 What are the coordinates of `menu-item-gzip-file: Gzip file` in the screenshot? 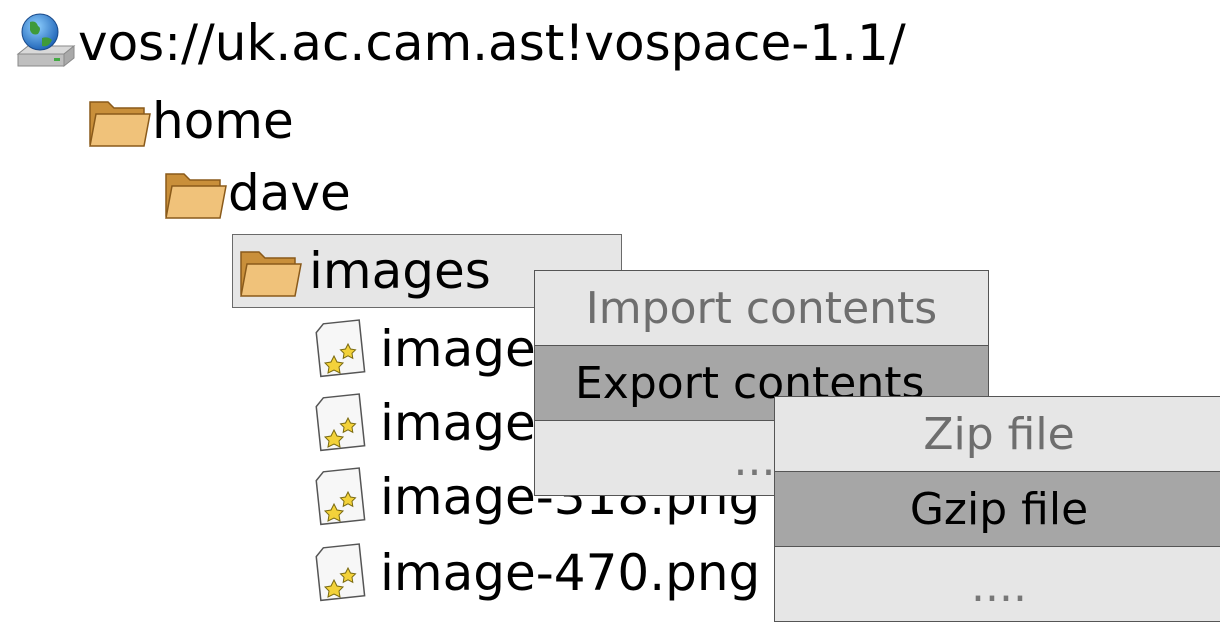 It's located at (997, 509).